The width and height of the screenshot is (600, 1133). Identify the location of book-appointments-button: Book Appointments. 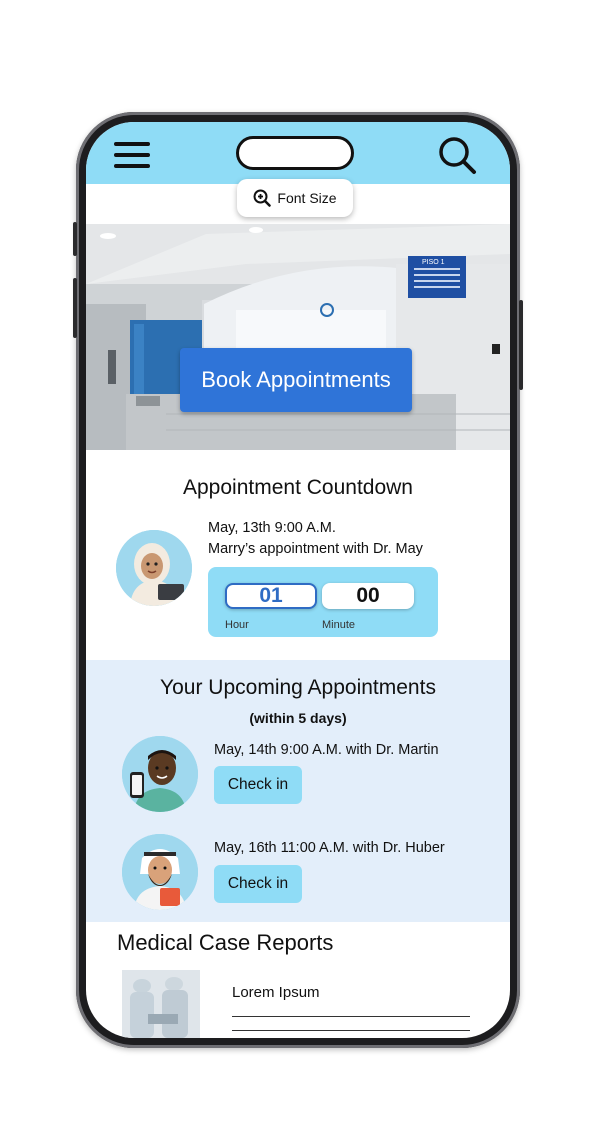
(296, 380).